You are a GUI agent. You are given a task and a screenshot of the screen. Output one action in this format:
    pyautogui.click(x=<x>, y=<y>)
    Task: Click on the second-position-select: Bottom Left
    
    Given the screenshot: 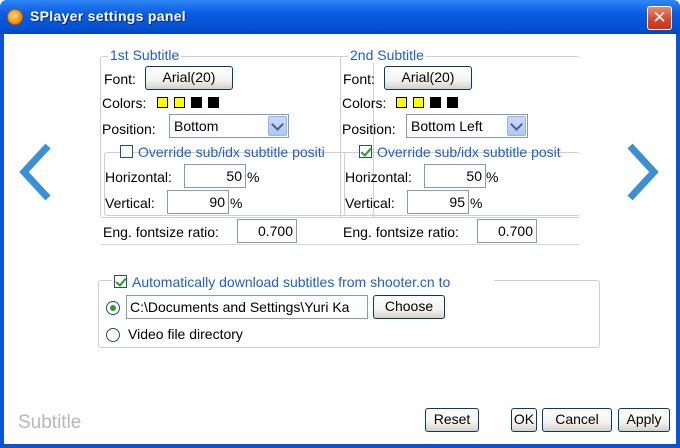 What is the action you would take?
    pyautogui.click(x=467, y=126)
    